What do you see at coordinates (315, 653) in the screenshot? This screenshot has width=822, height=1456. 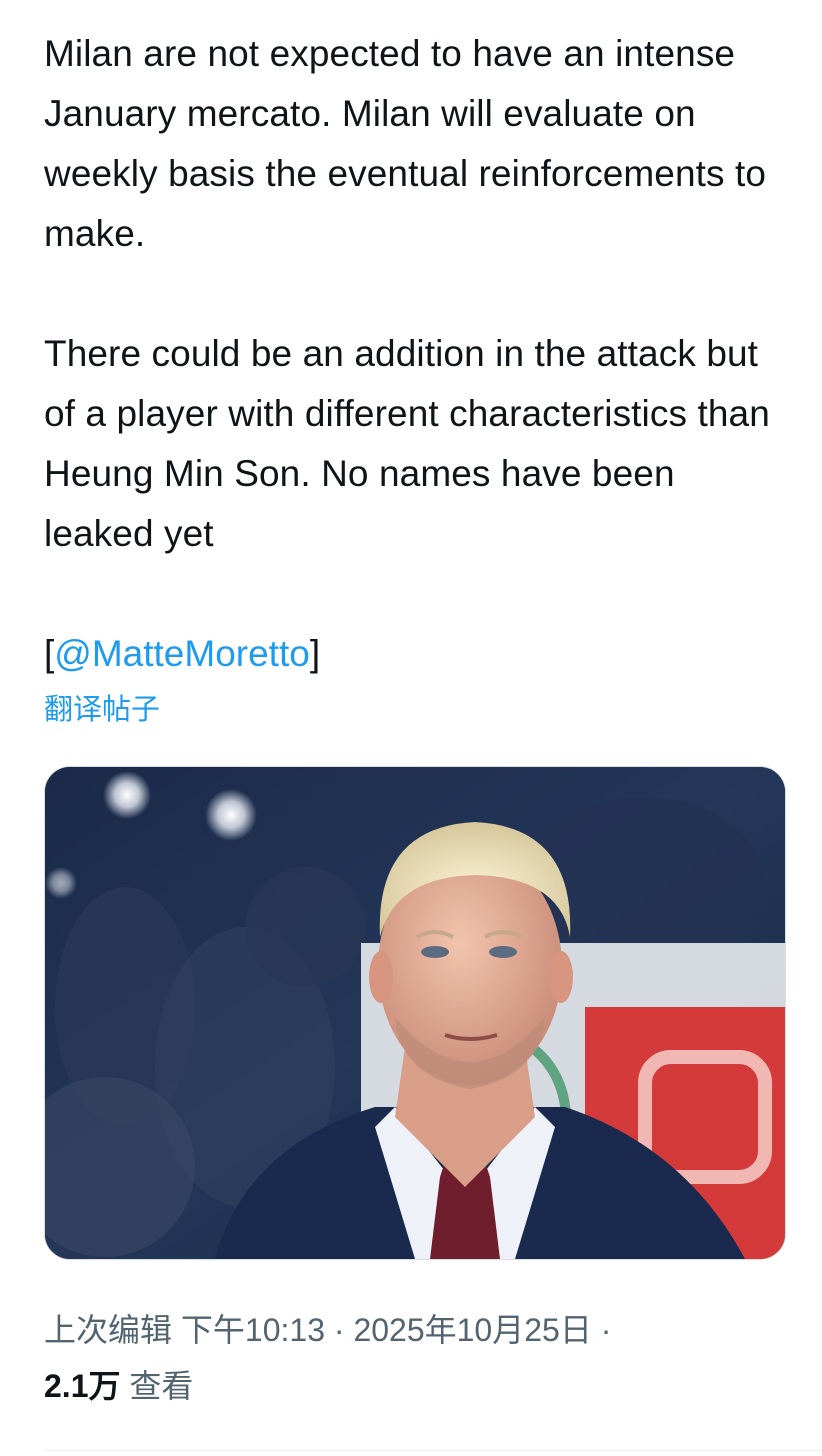 I see `bracket-close: ]` at bounding box center [315, 653].